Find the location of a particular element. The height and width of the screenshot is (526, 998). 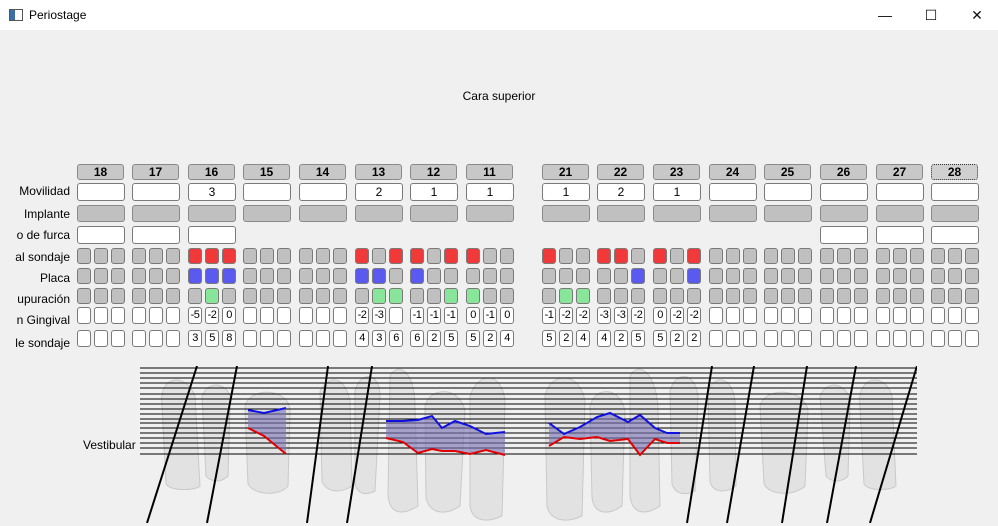

tooth-header-22: 22 is located at coordinates (620, 172).